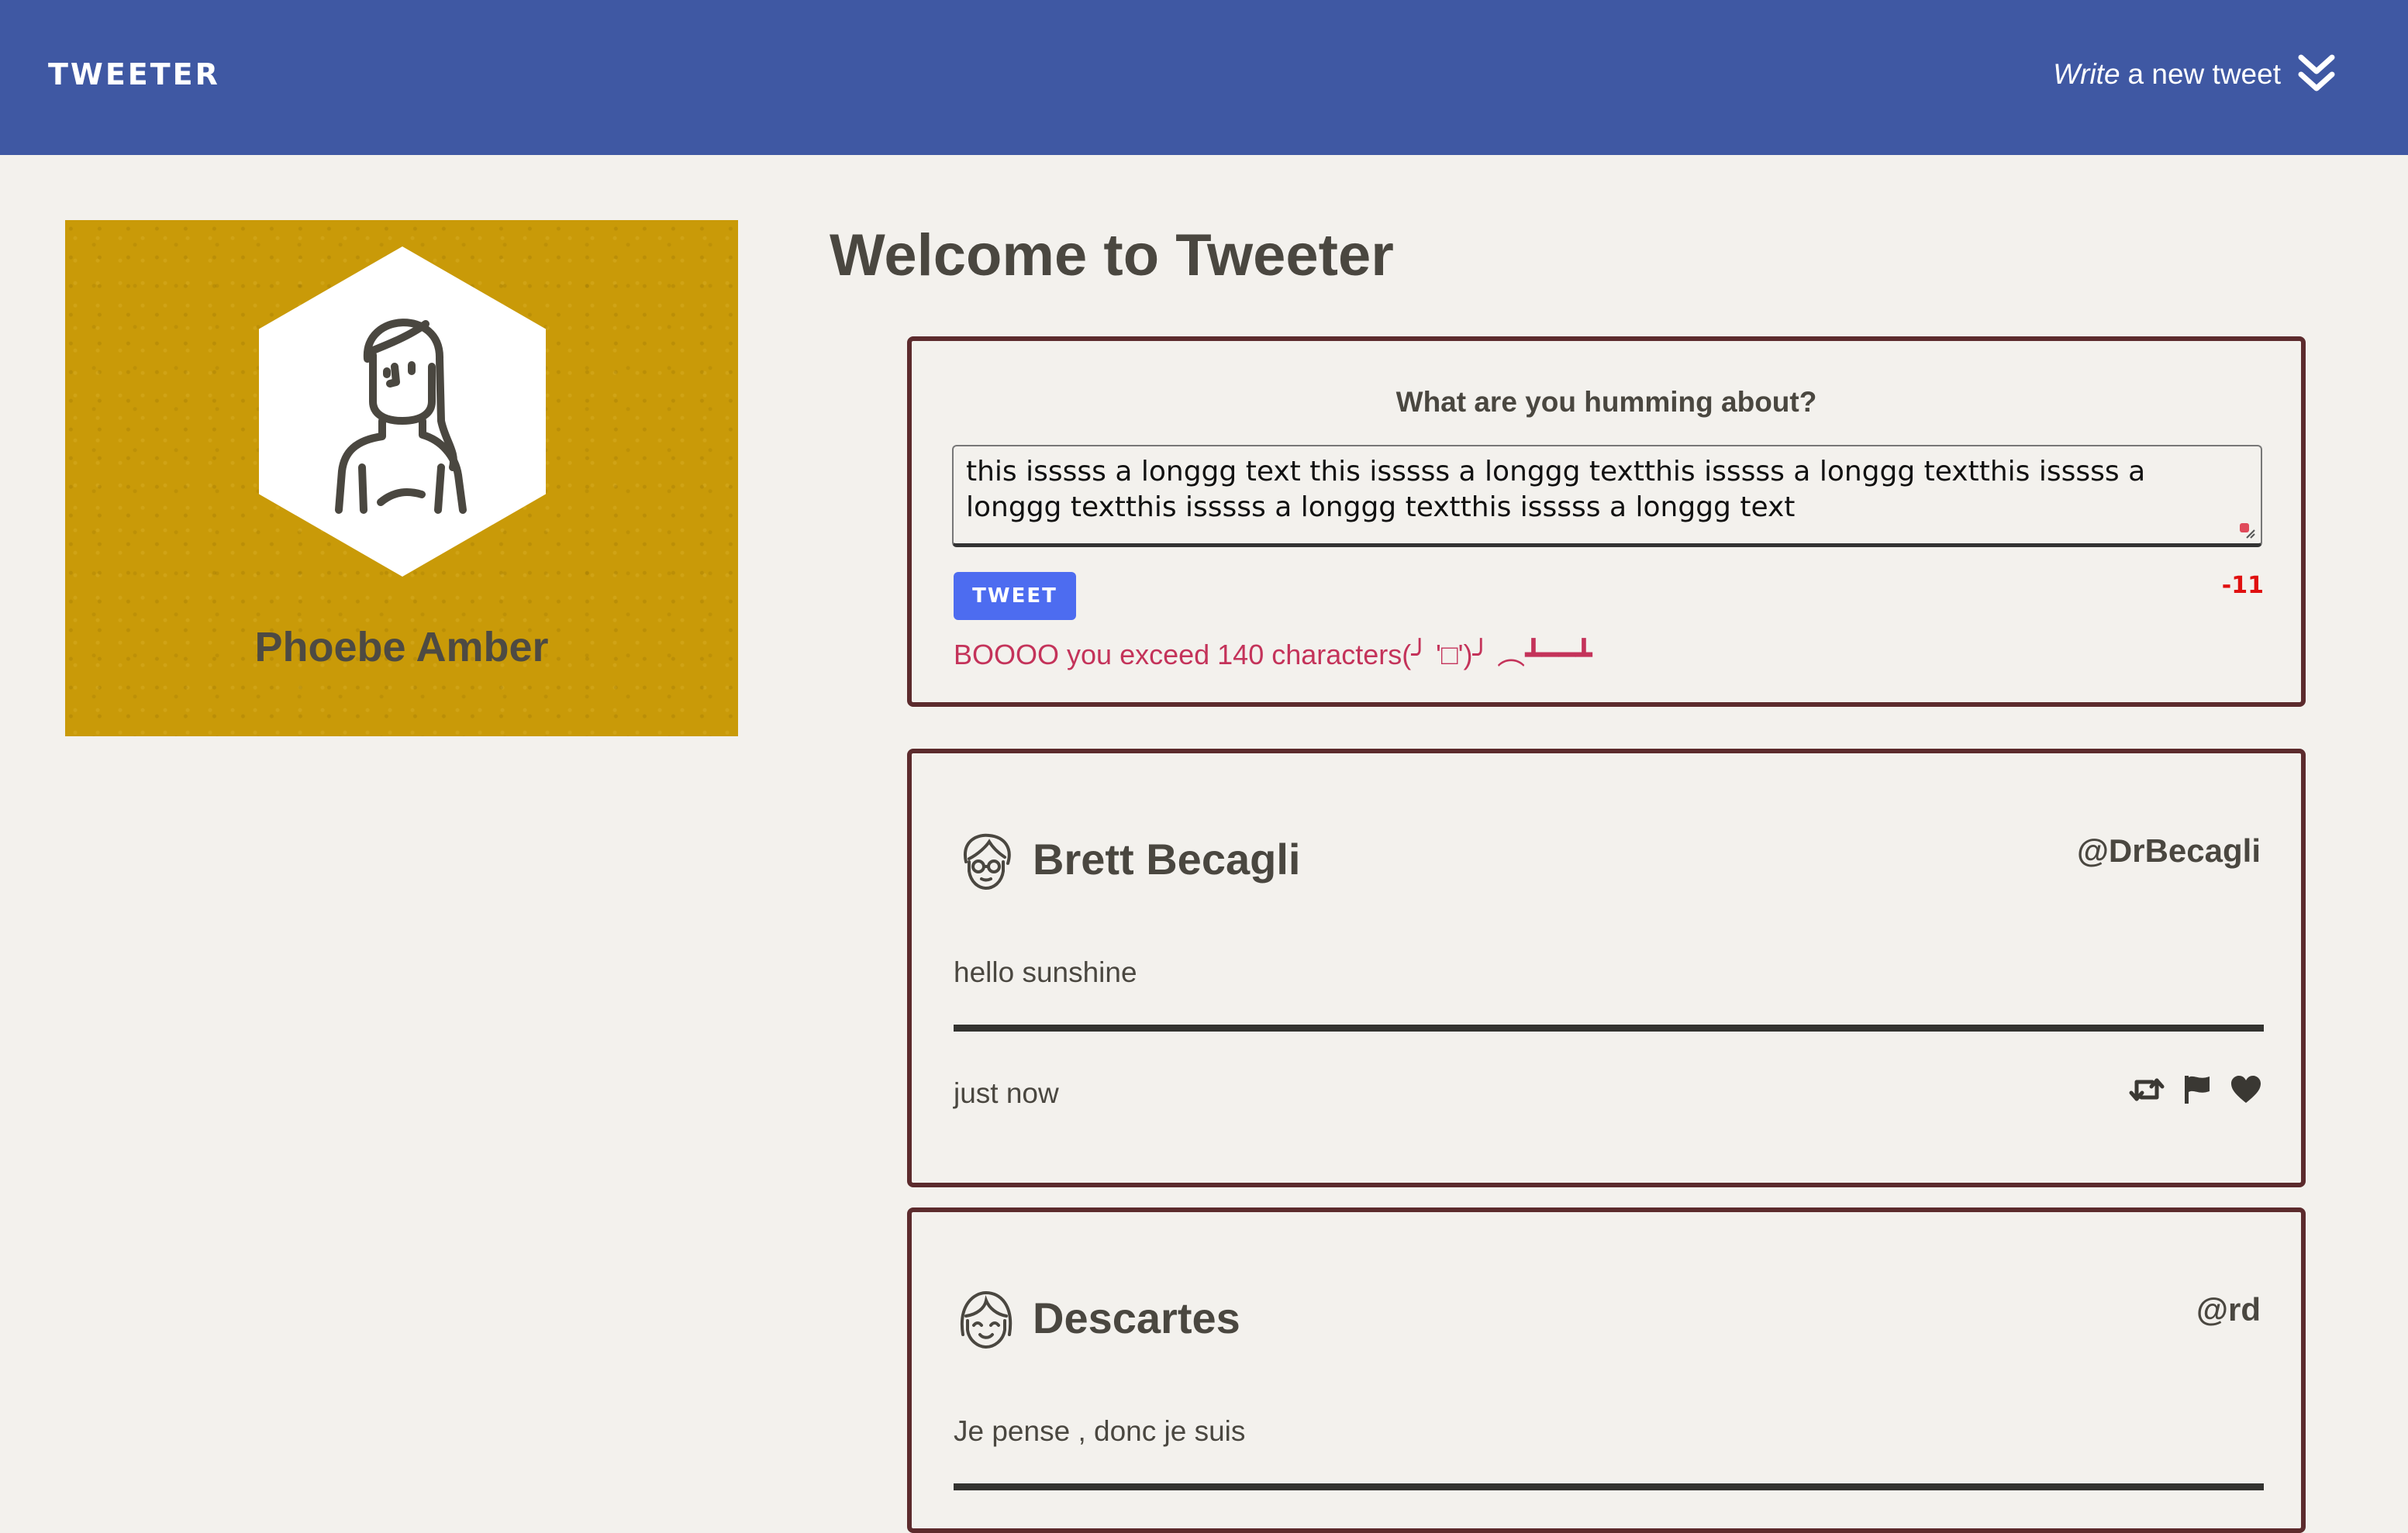  I want to click on retweet-icon, so click(2147, 1090).